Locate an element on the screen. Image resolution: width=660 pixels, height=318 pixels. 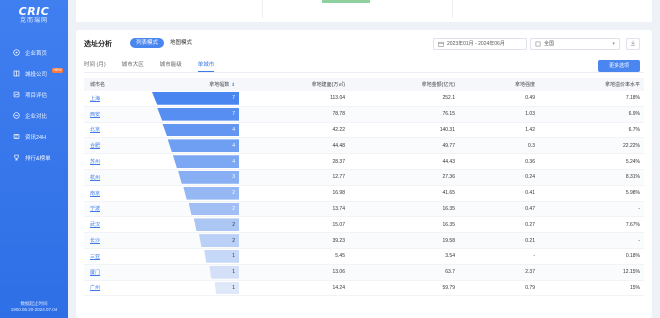
sidebar-item-label: 企业首页 is located at coordinates (36, 53).